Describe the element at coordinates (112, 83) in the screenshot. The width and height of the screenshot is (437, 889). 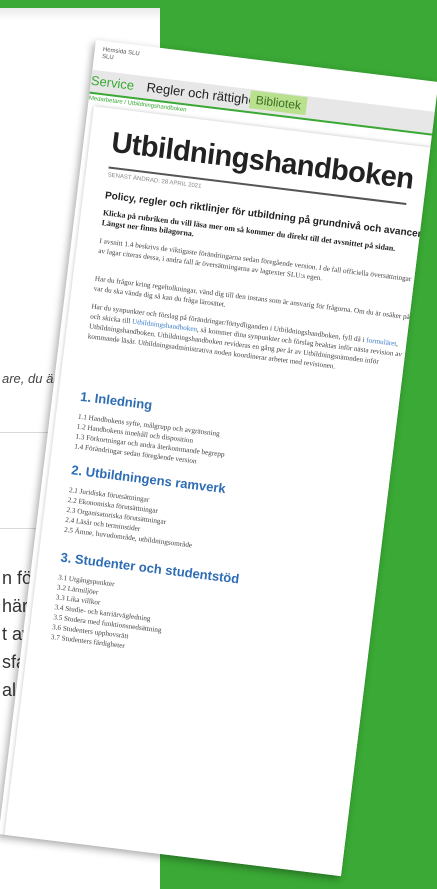
I see `nav-service: Service` at that location.